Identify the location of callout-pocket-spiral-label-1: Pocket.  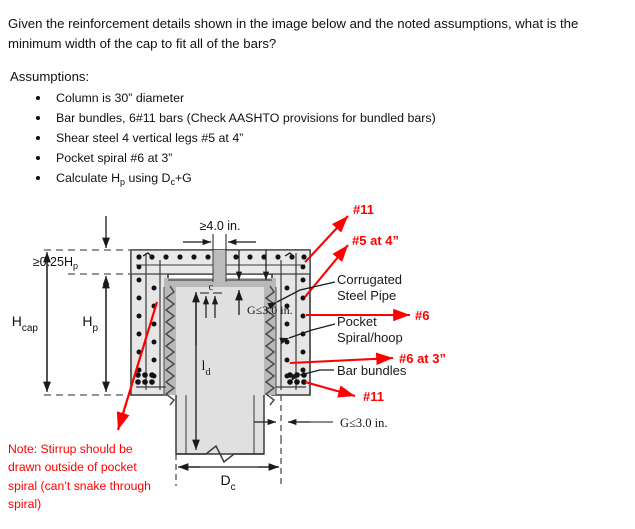
(357, 321).